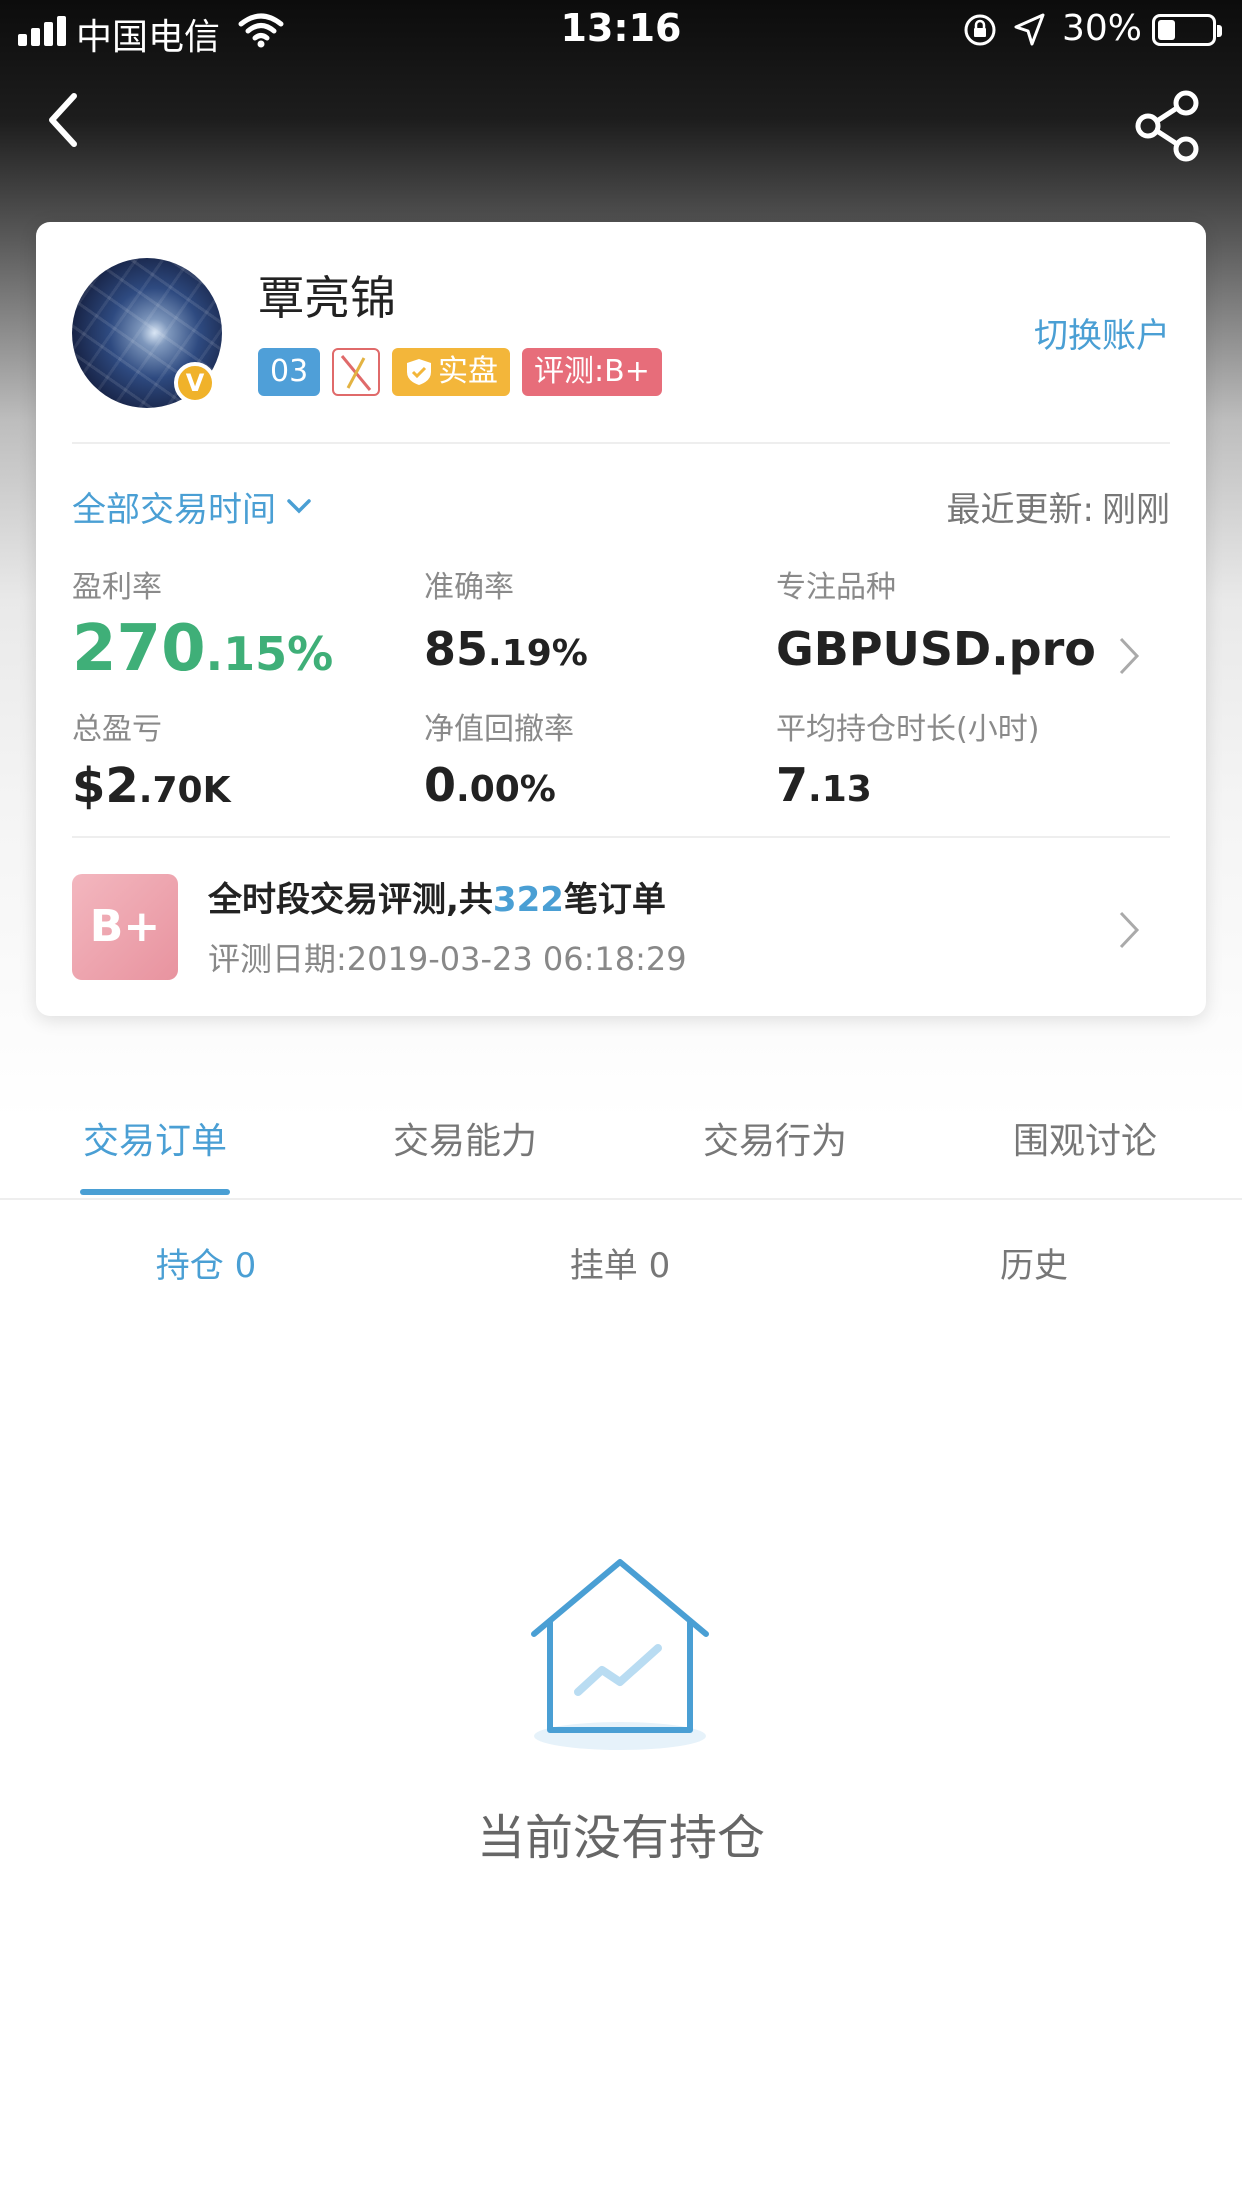 The image size is (1242, 2208). I want to click on chevron-down-icon, so click(299, 505).